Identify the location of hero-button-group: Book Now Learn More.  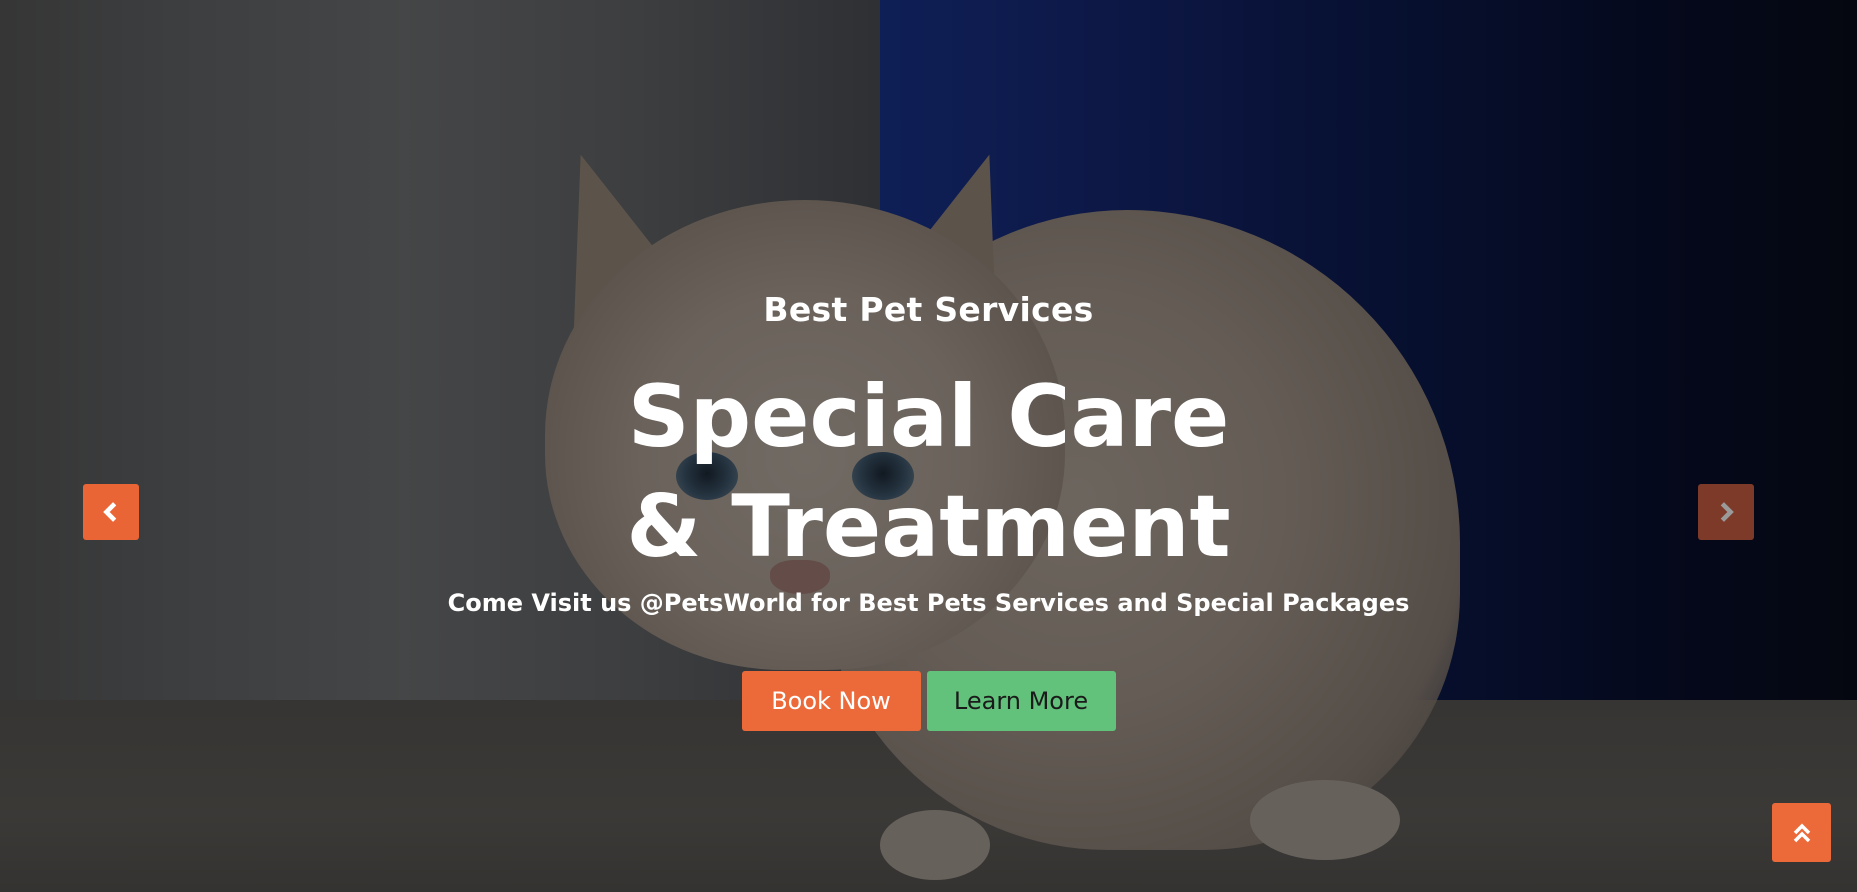
(928, 701).